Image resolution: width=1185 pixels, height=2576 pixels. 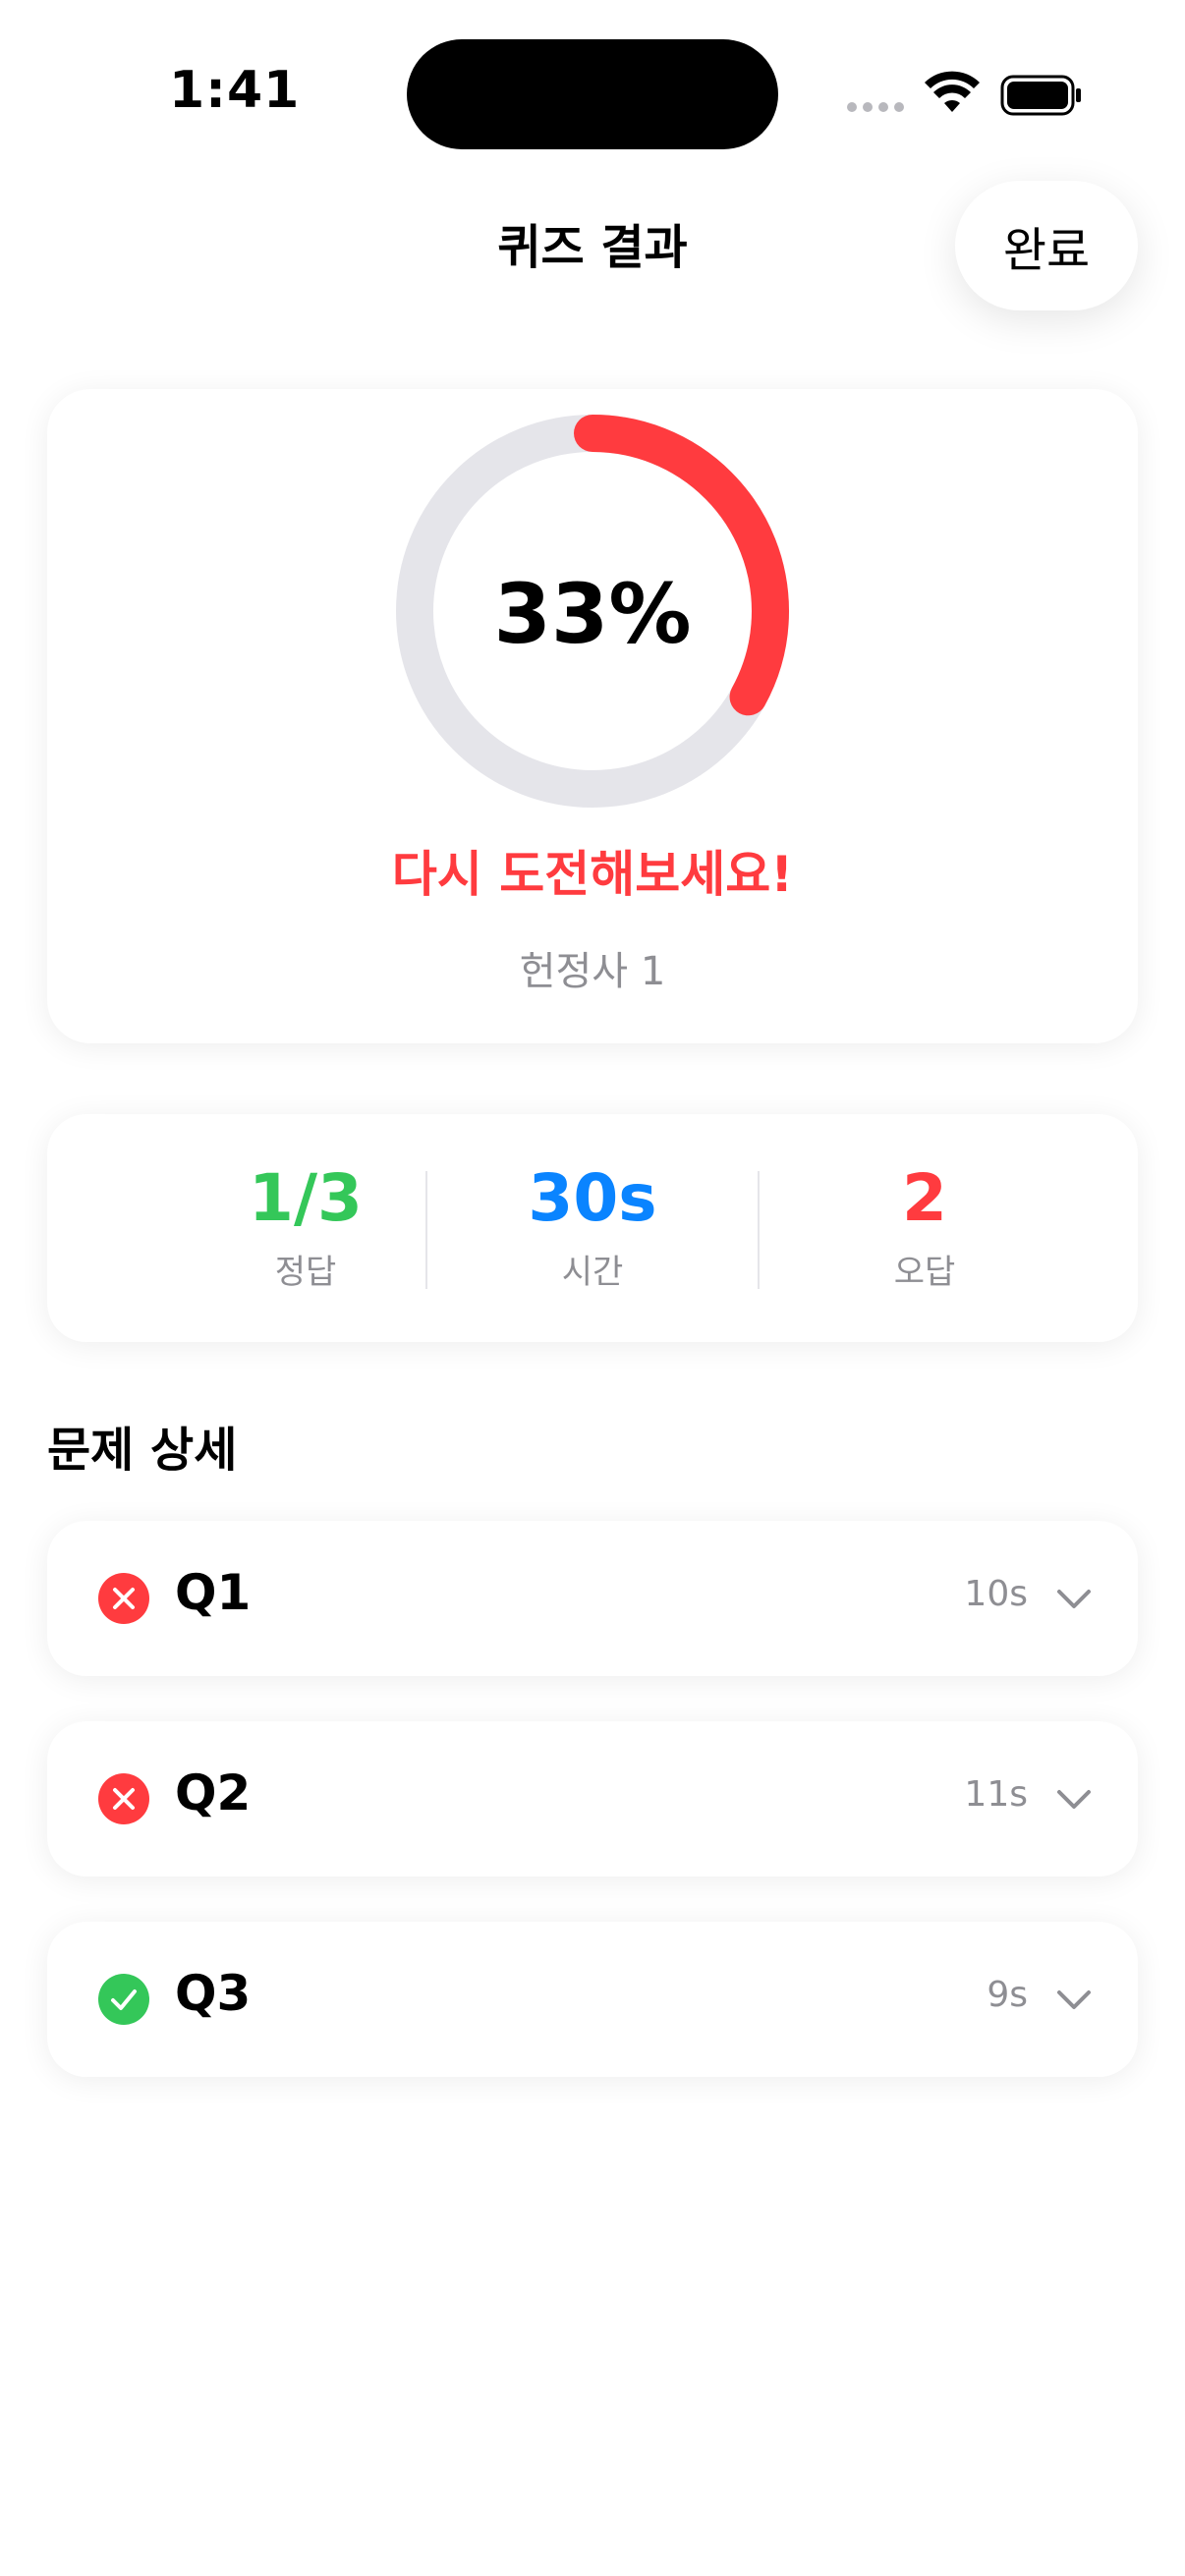 What do you see at coordinates (1008, 1995) in the screenshot?
I see `question-time: 9s` at bounding box center [1008, 1995].